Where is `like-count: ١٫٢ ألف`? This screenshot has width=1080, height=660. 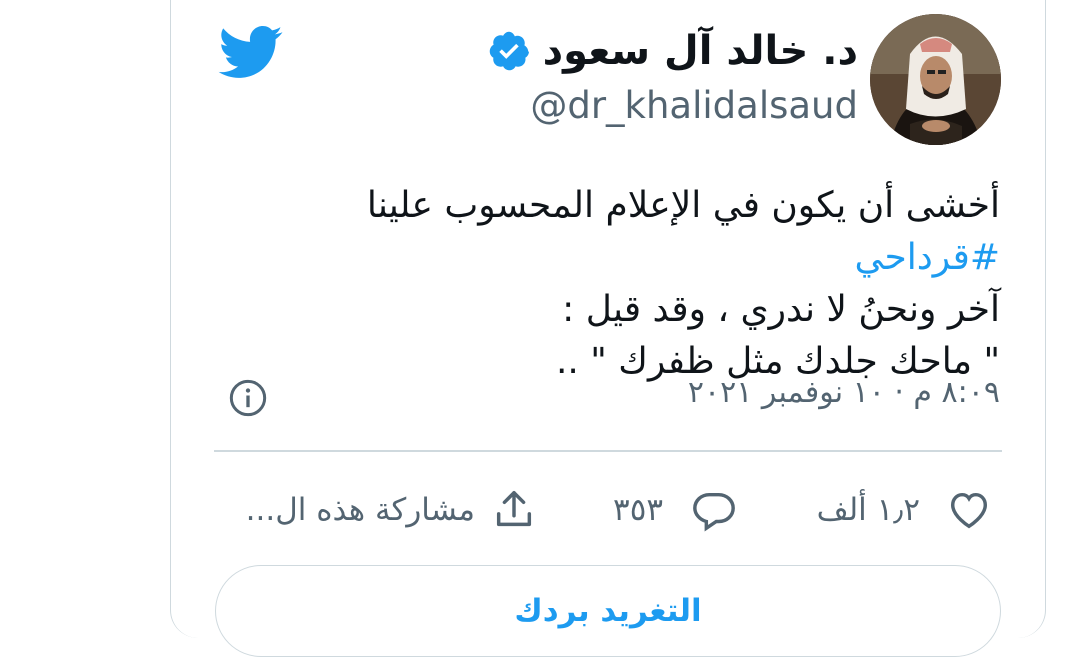
like-count: ١٫٢ ألف is located at coordinates (868, 510).